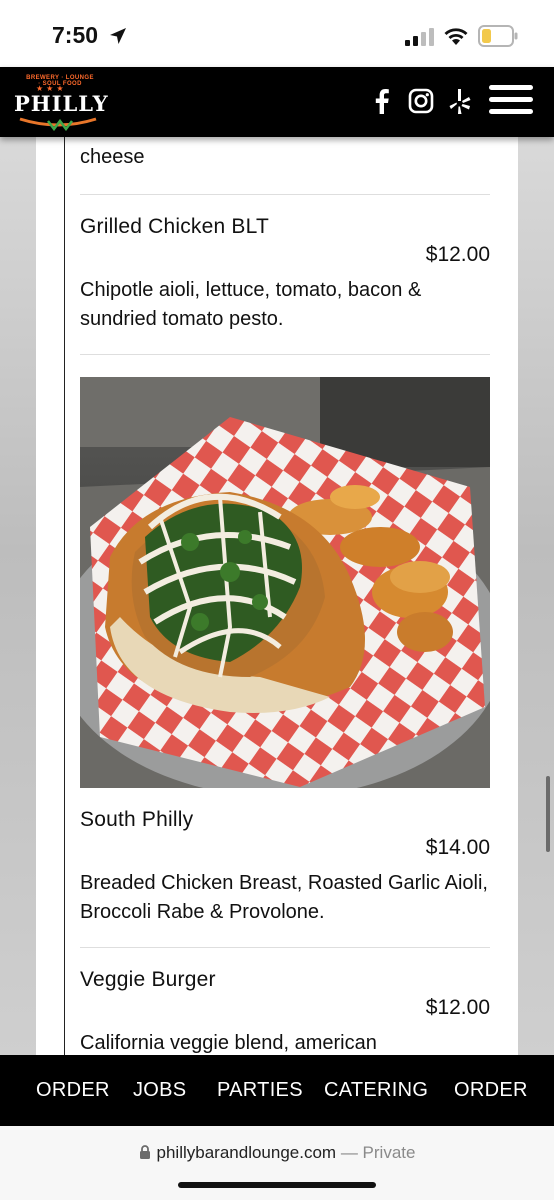 The width and height of the screenshot is (554, 1200). Describe the element at coordinates (58, 124) in the screenshot. I see `logo-swoosh-icon` at that location.